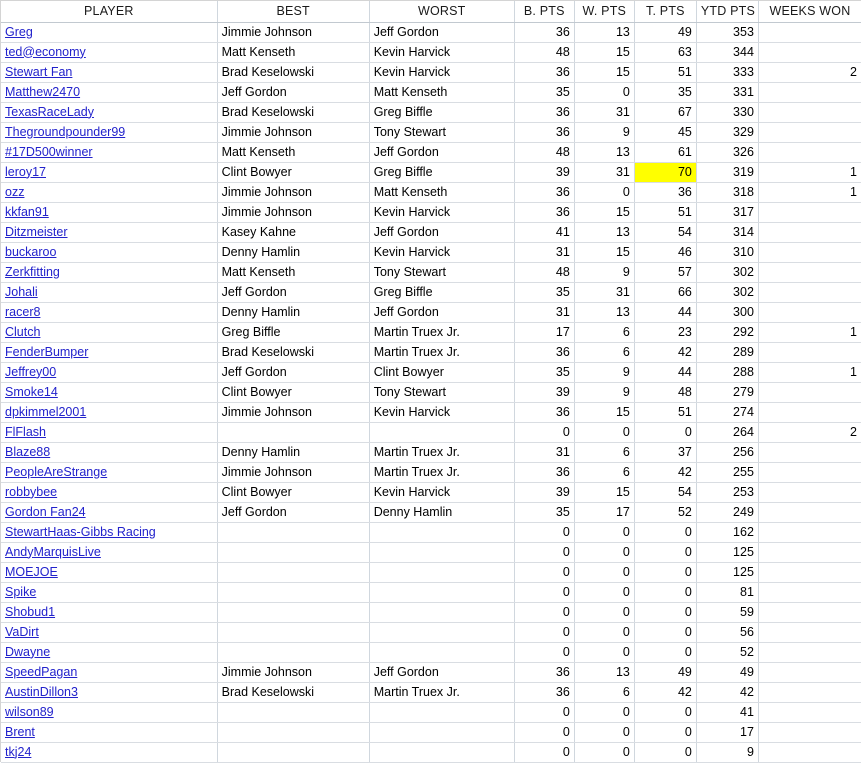 The image size is (861, 763). Describe the element at coordinates (109, 452) in the screenshot. I see `cell-player: Blaze88` at that location.